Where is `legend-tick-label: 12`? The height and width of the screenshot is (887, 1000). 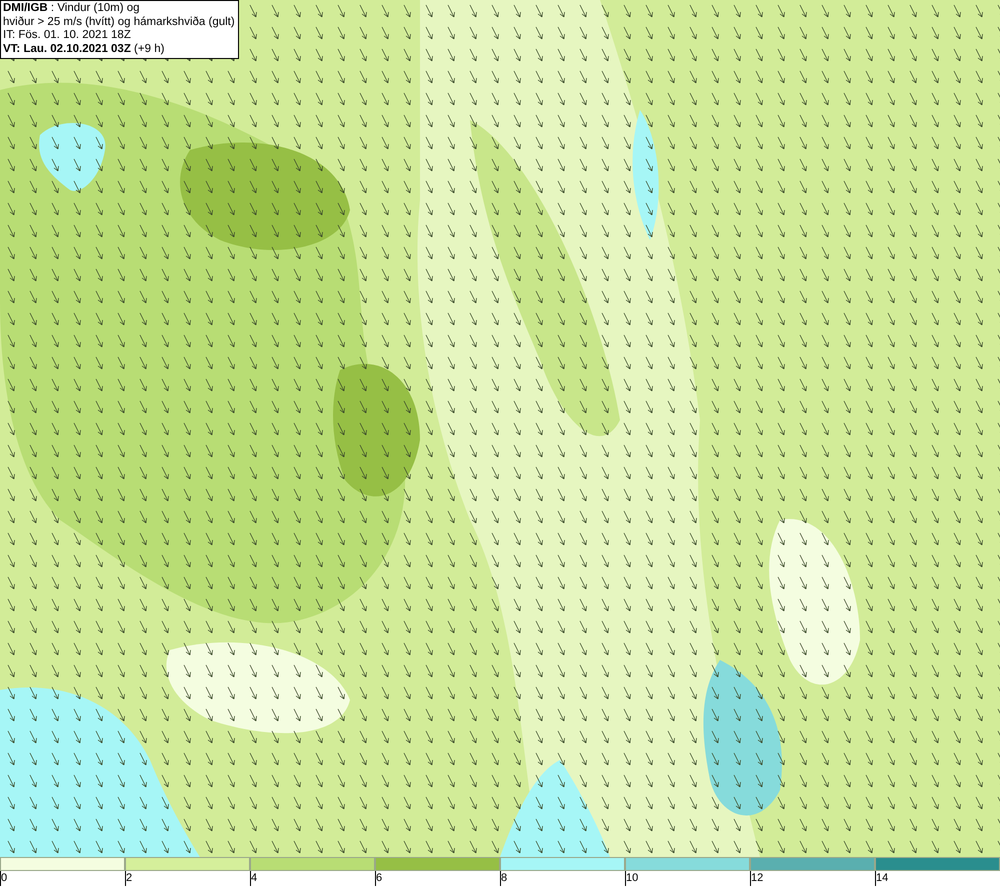
legend-tick-label: 12 is located at coordinates (757, 878).